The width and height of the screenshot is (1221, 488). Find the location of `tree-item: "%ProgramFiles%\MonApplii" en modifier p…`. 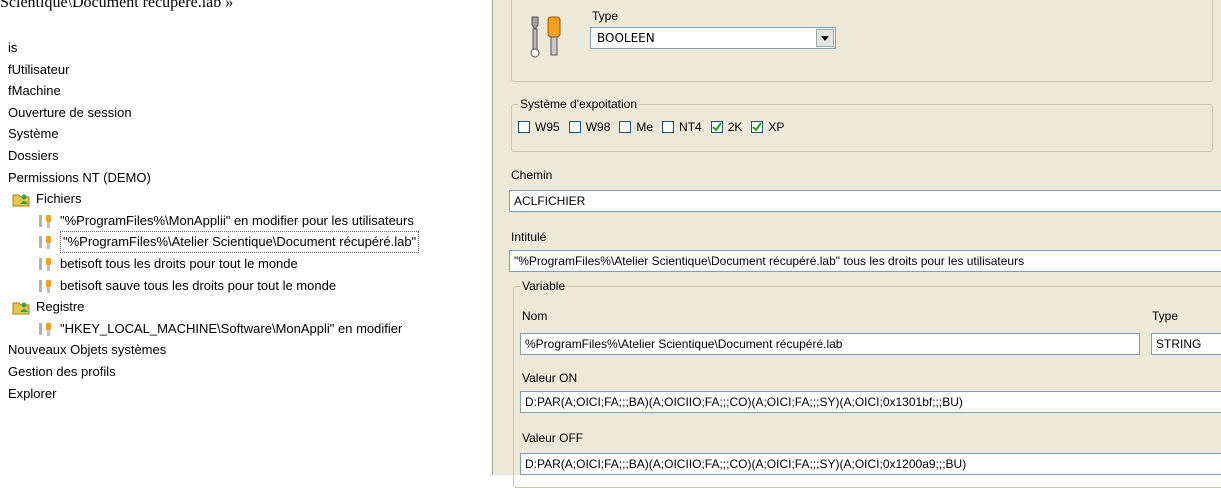

tree-item: "%ProgramFiles%\MonApplii" en modifier p… is located at coordinates (225, 221).